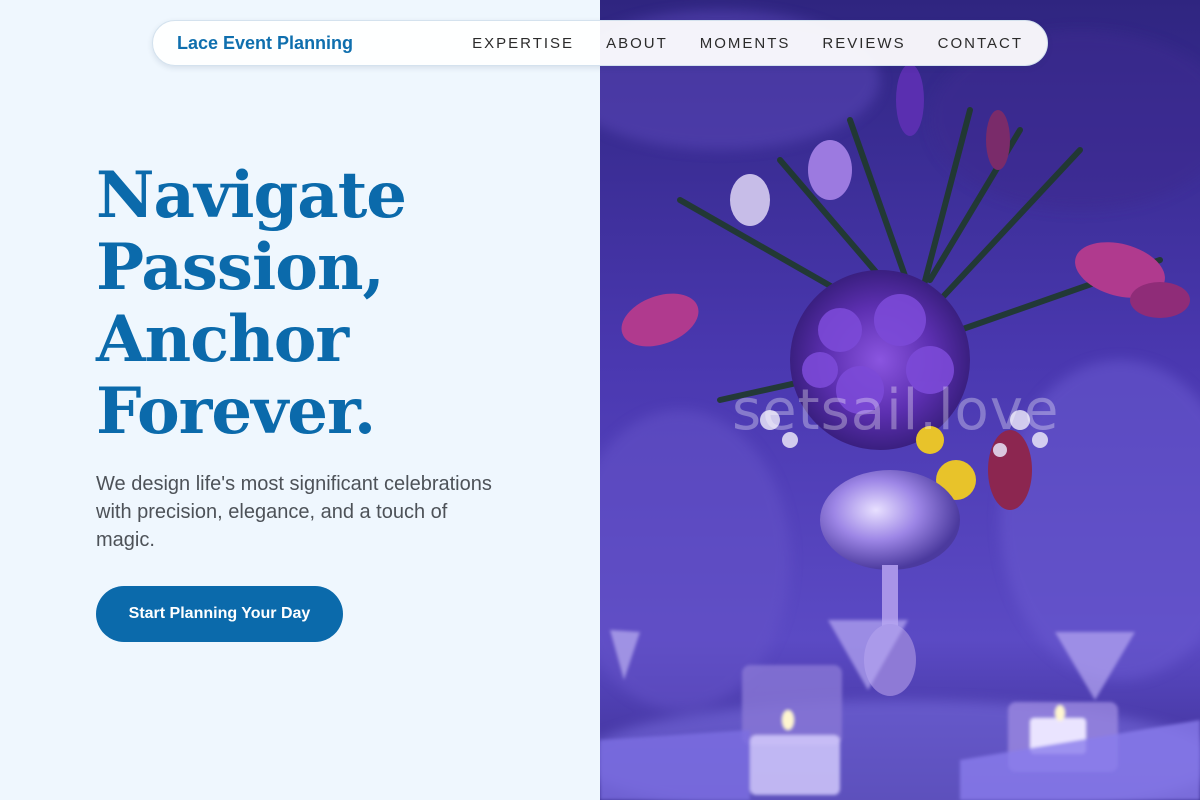 The width and height of the screenshot is (1200, 800). I want to click on headline-line-4: Forever., so click(236, 411).